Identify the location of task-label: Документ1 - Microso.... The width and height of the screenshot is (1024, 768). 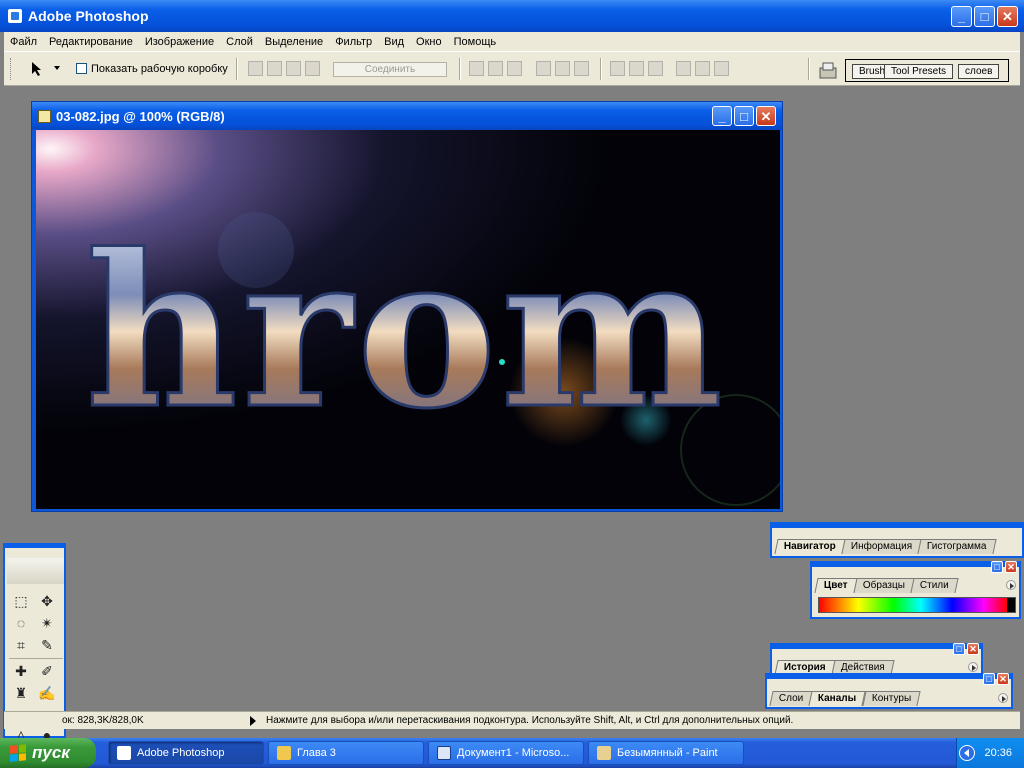
(513, 753).